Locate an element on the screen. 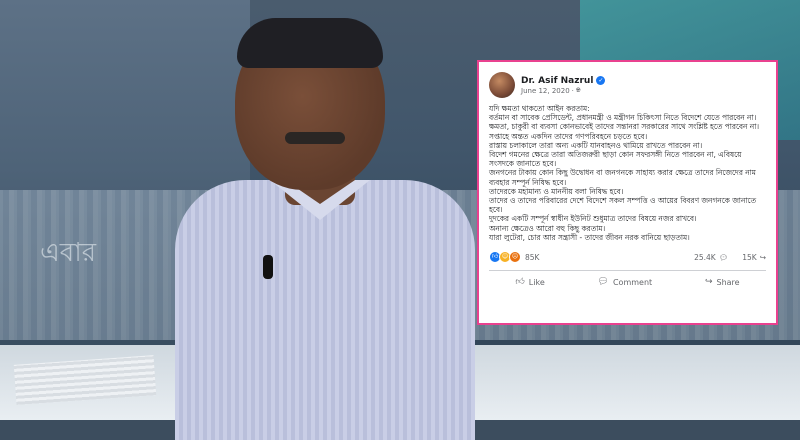 The height and width of the screenshot is (440, 800). reaction-bar: 👍︎ ☺ ☹ 85K 25.4K 💬︎ 15K ↪ is located at coordinates (627, 257).